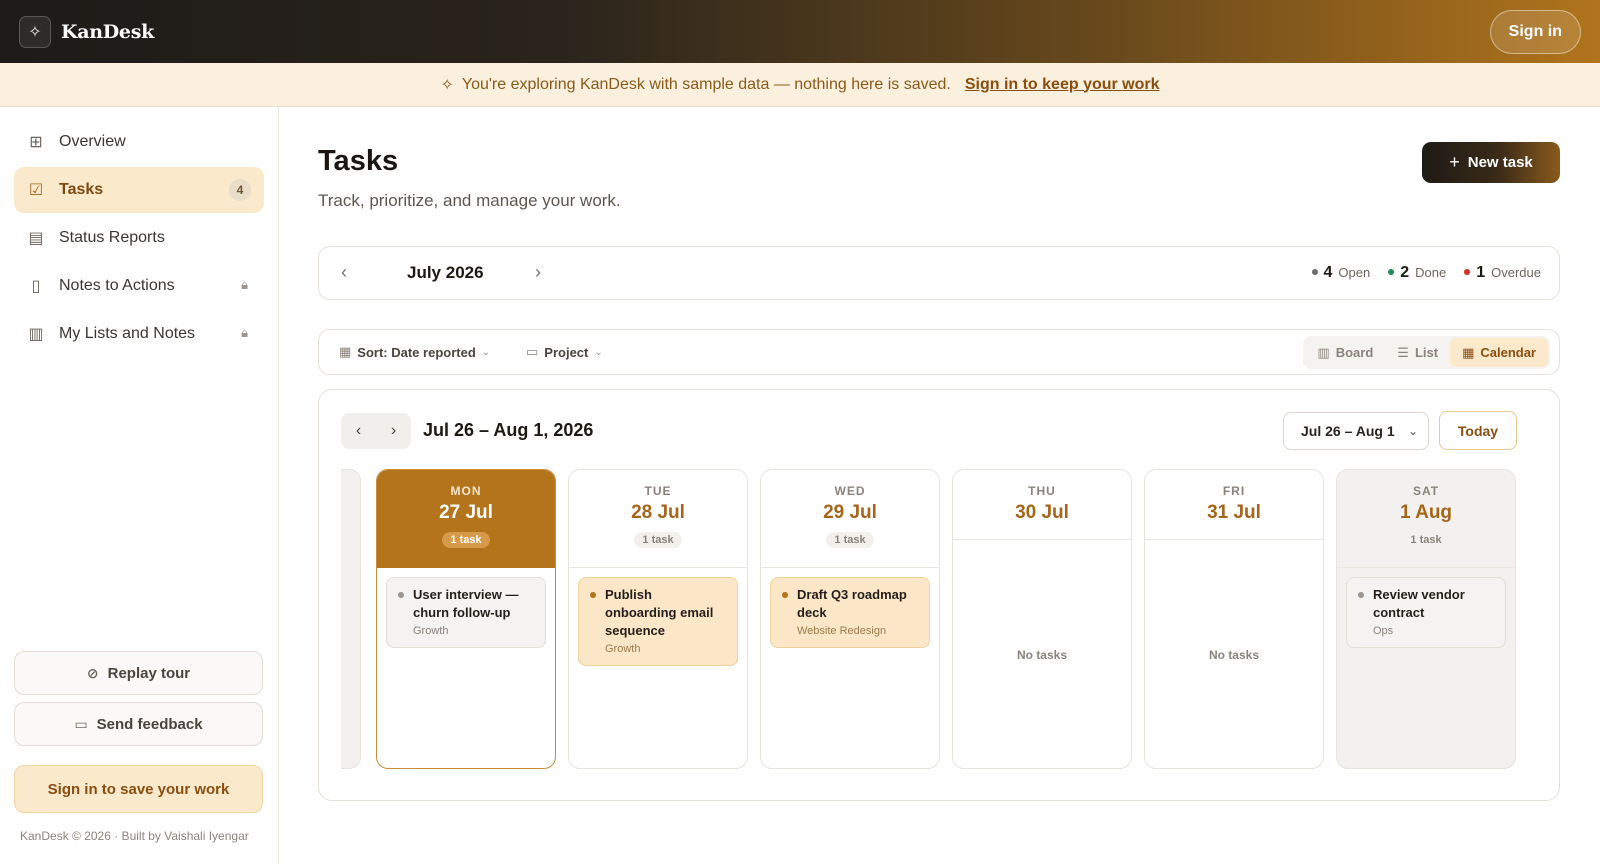 This screenshot has height=864, width=1600. I want to click on view-list-button: ☰ List, so click(1417, 352).